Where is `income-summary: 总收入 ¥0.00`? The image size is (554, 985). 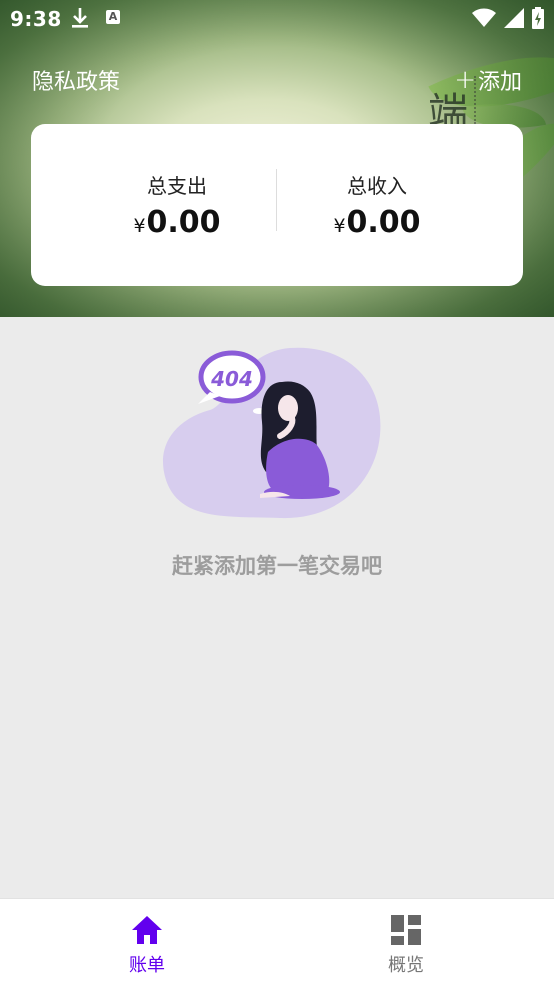
income-summary: 总收入 ¥0.00 is located at coordinates (377, 205).